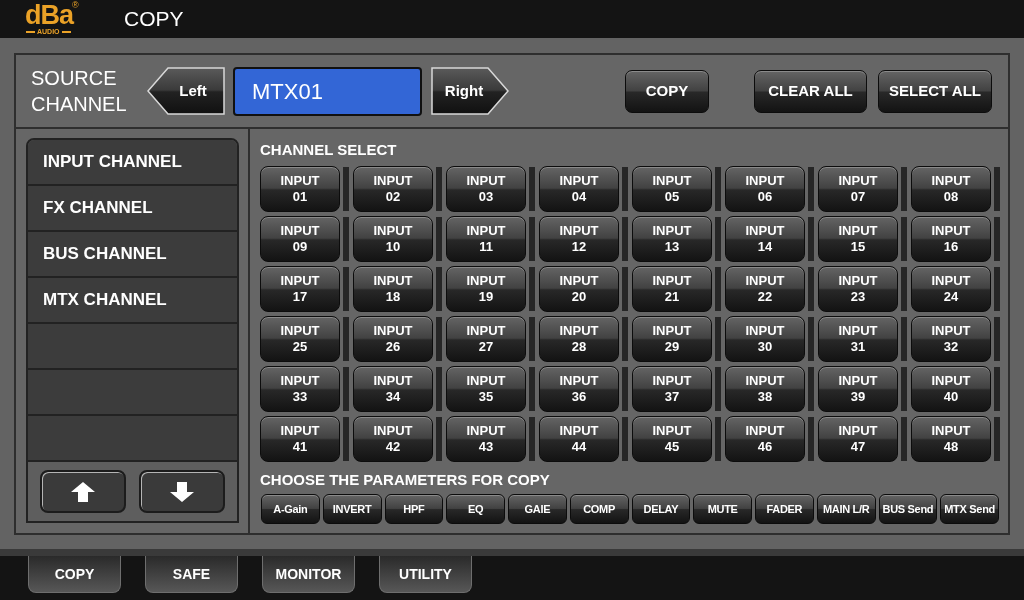  Describe the element at coordinates (352, 509) in the screenshot. I see `parameter-button: INVERT` at that location.